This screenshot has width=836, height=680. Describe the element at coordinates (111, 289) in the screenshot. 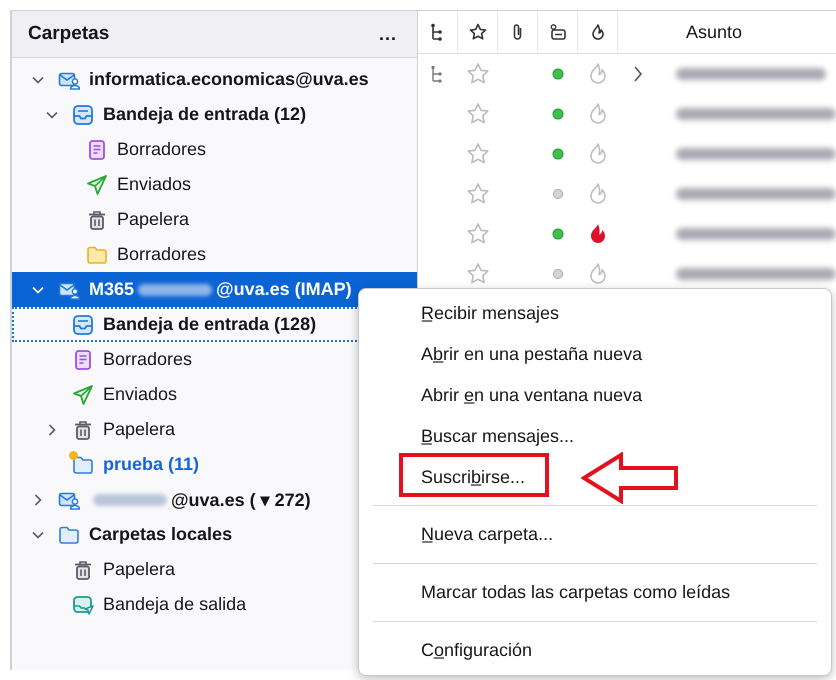

I see `account-name: M365` at that location.